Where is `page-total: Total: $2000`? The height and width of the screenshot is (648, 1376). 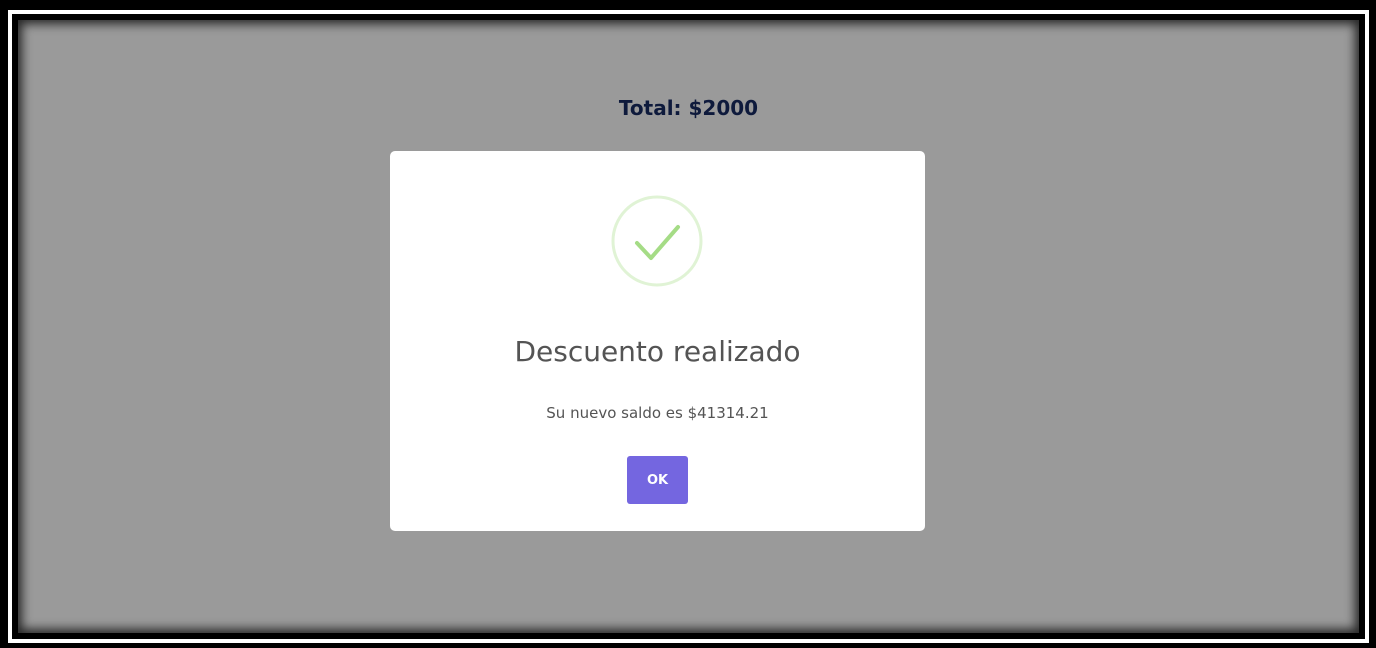
page-total: Total: $2000 is located at coordinates (688, 108).